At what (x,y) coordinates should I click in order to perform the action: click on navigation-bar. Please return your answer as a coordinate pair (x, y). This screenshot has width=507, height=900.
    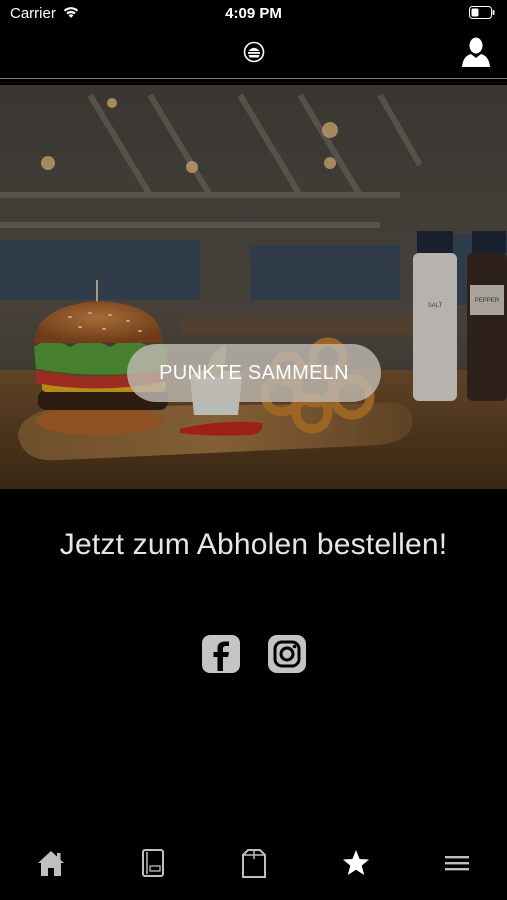
    Looking at the image, I should click on (253, 53).